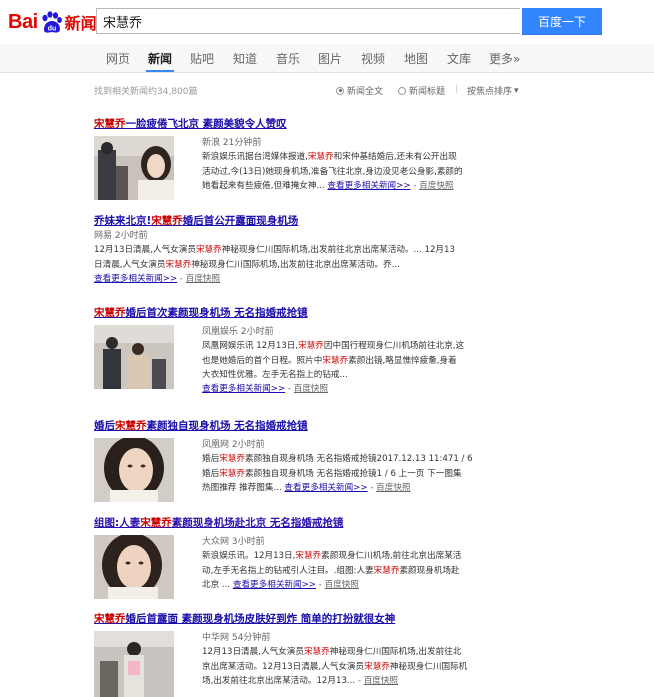 The width and height of the screenshot is (654, 697). What do you see at coordinates (459, 58) in the screenshot?
I see `tab-wenku: 文库` at bounding box center [459, 58].